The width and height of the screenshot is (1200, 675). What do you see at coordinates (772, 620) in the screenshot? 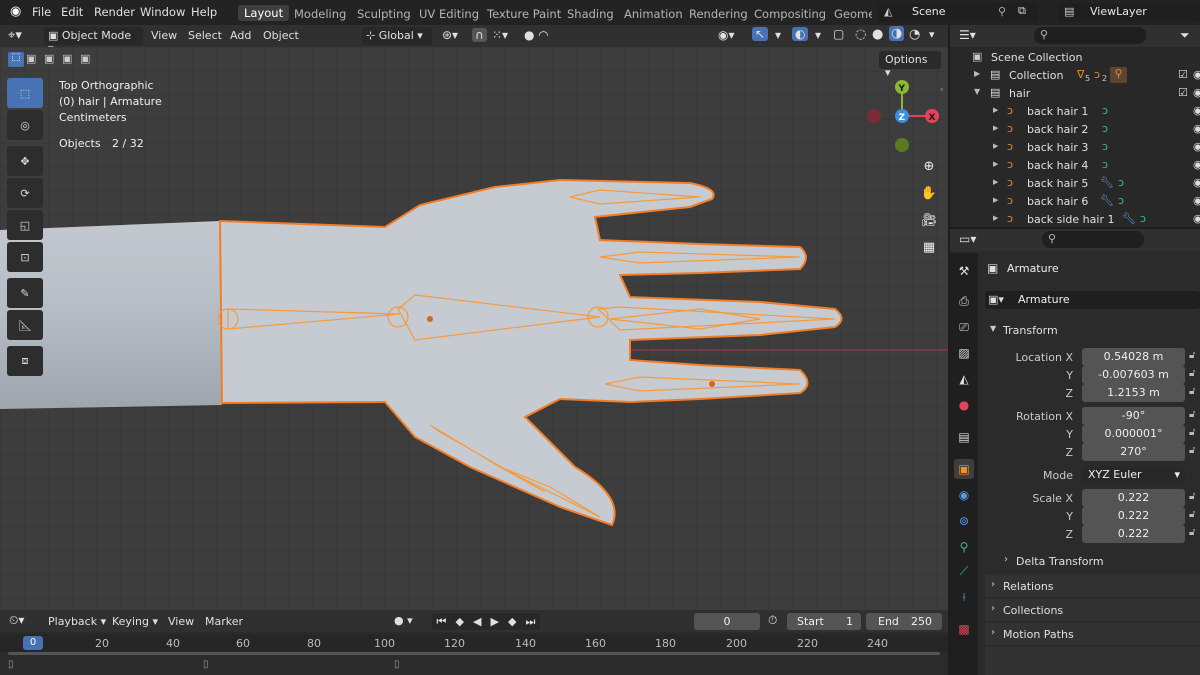
I see `stopwatch-icon: ⏱` at bounding box center [772, 620].